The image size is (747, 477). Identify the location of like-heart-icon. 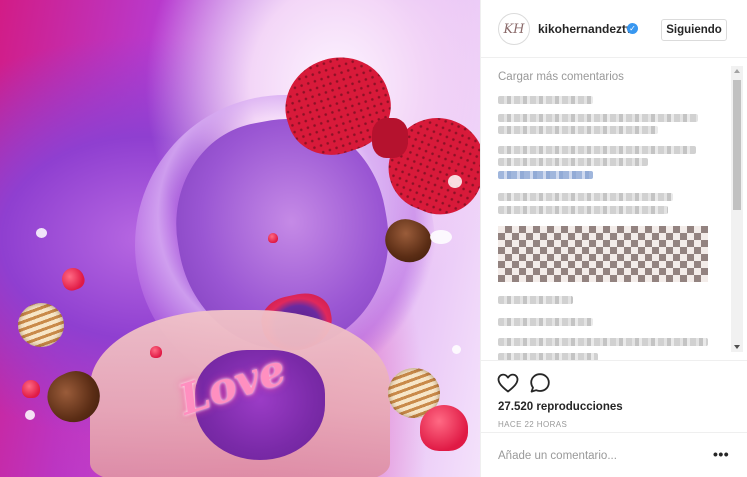
(508, 383).